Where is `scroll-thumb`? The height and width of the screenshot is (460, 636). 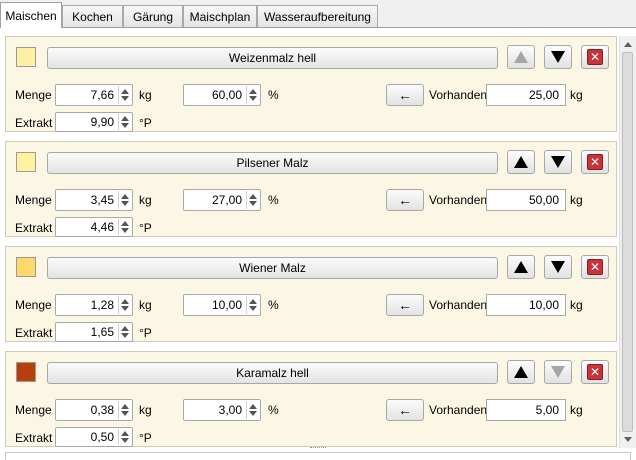 scroll-thumb is located at coordinates (627, 242).